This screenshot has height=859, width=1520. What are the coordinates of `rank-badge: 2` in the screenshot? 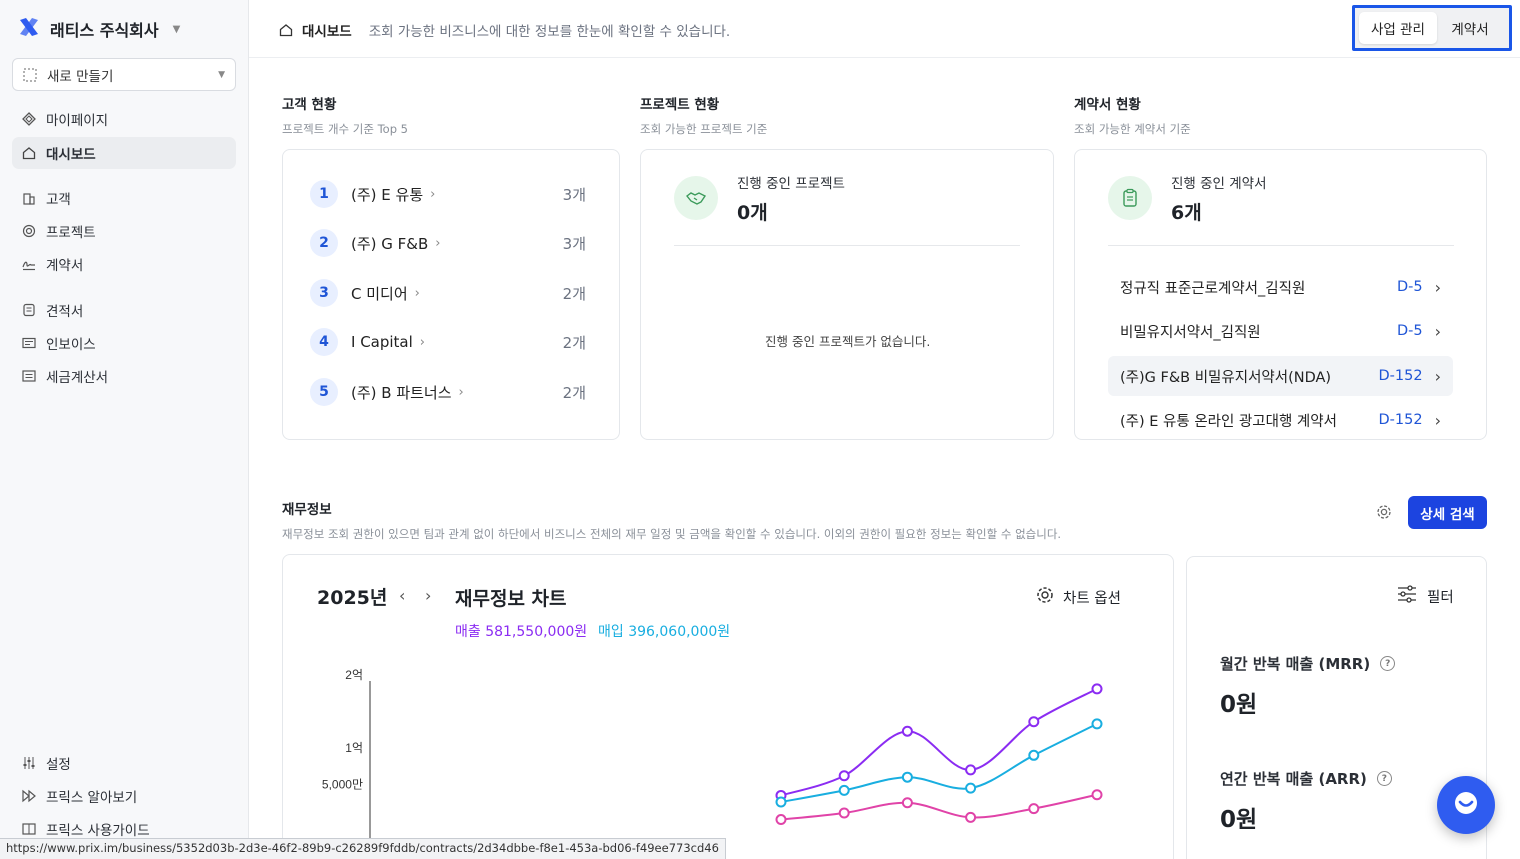 It's located at (324, 243).